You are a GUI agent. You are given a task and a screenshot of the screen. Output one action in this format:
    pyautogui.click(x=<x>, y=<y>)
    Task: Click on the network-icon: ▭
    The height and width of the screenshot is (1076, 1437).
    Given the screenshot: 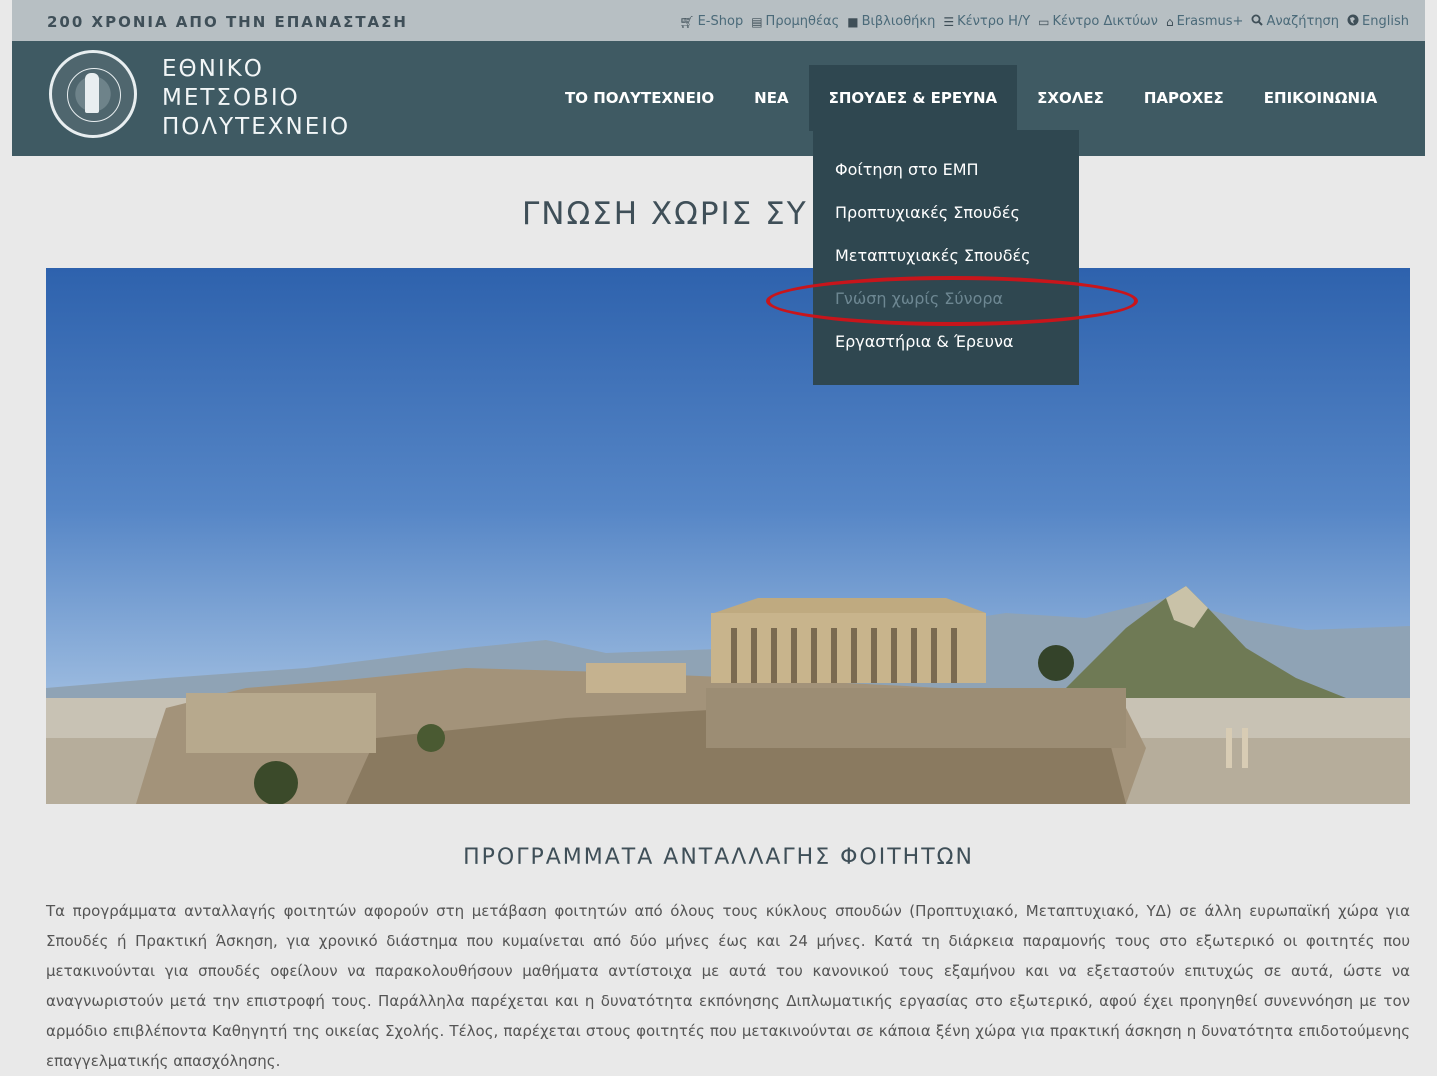 What is the action you would take?
    pyautogui.click(x=1044, y=21)
    